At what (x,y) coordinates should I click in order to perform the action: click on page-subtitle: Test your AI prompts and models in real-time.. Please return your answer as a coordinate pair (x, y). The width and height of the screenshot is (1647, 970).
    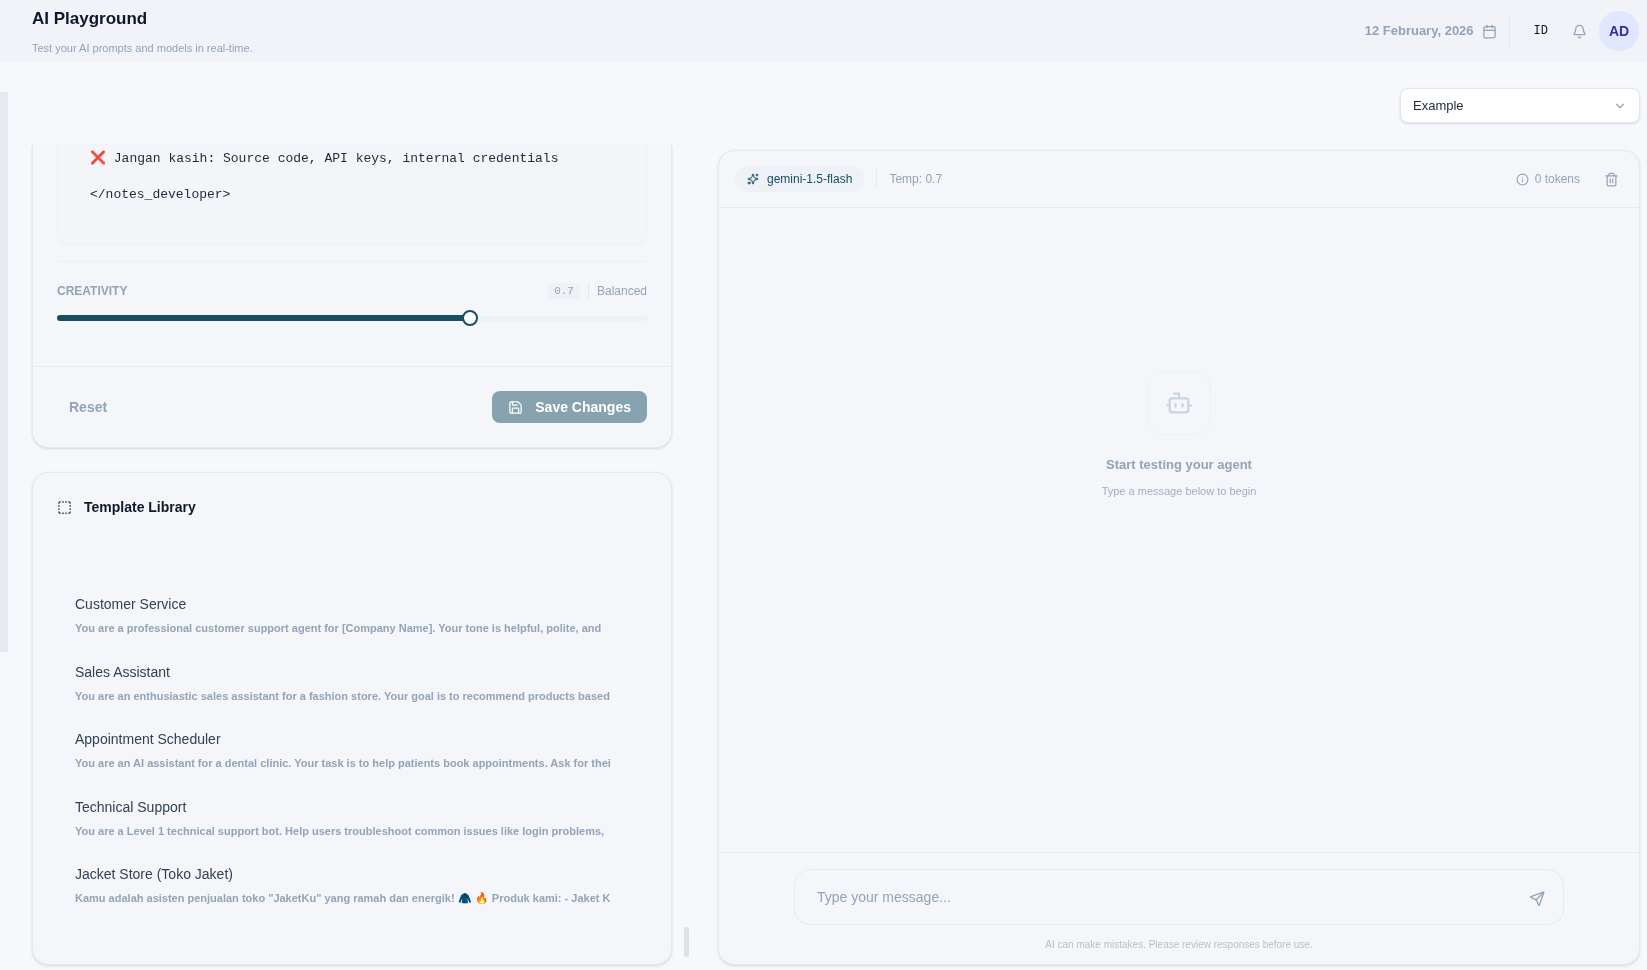
    Looking at the image, I should click on (142, 48).